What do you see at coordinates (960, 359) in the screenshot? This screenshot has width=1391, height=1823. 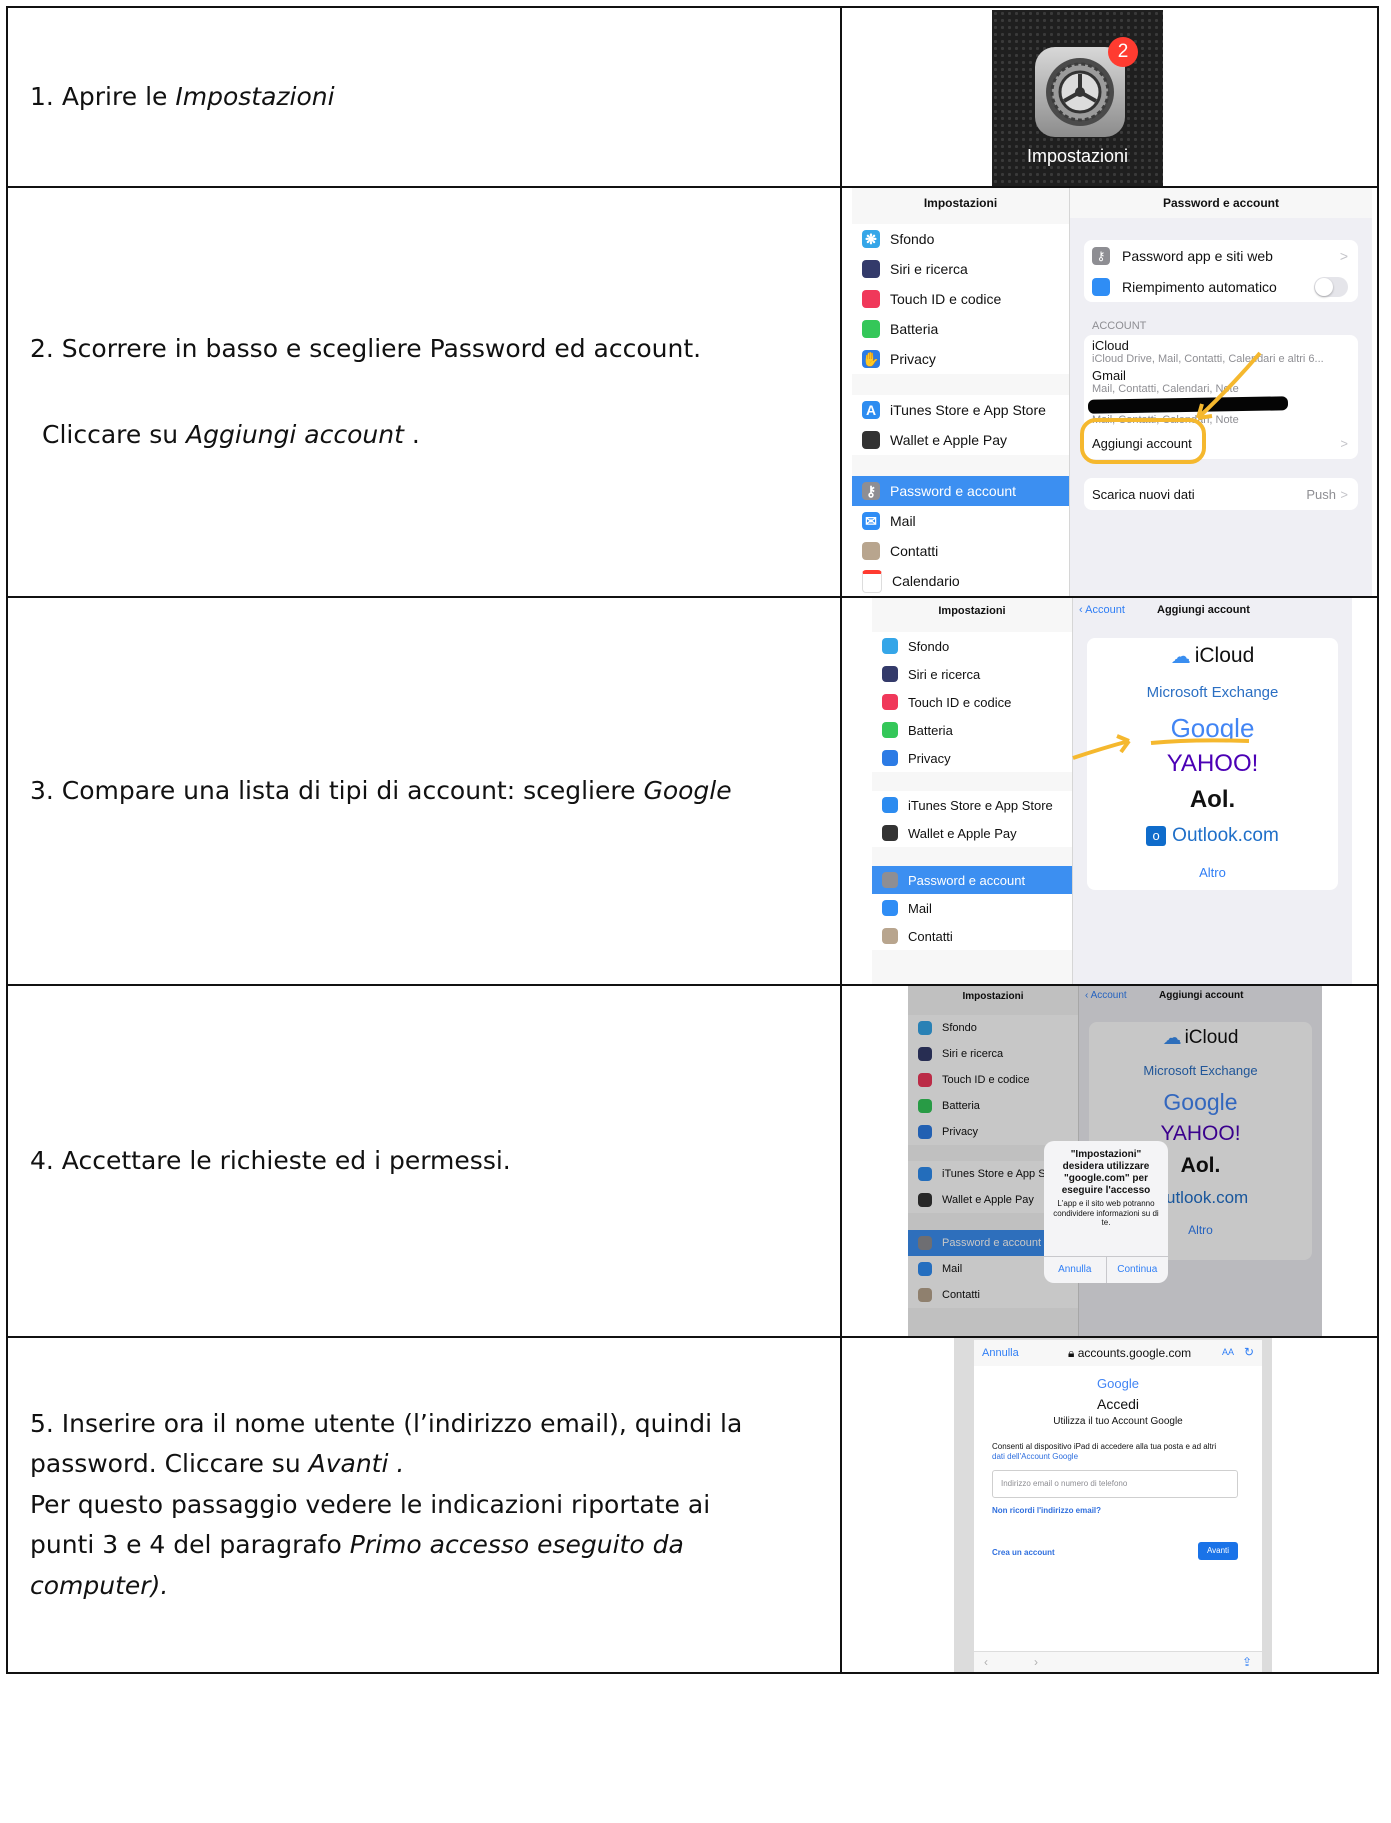 I see `sidebar-item-privacy: ✋ Privacy` at bounding box center [960, 359].